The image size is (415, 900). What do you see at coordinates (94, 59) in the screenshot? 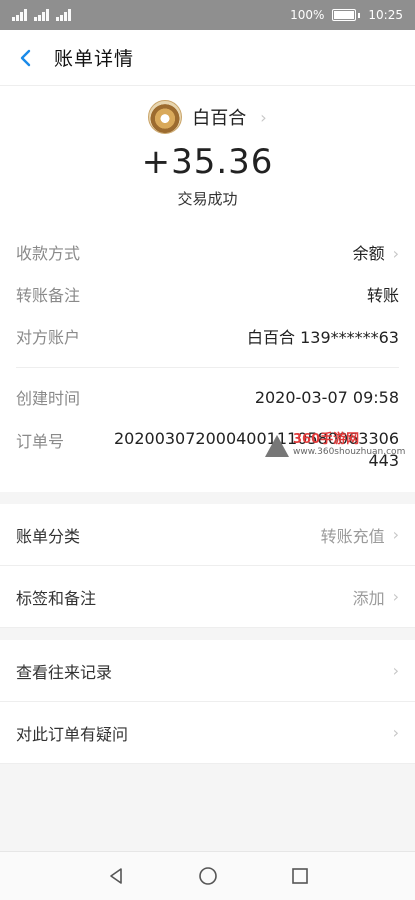
I see `page-title: 账单详情` at bounding box center [94, 59].